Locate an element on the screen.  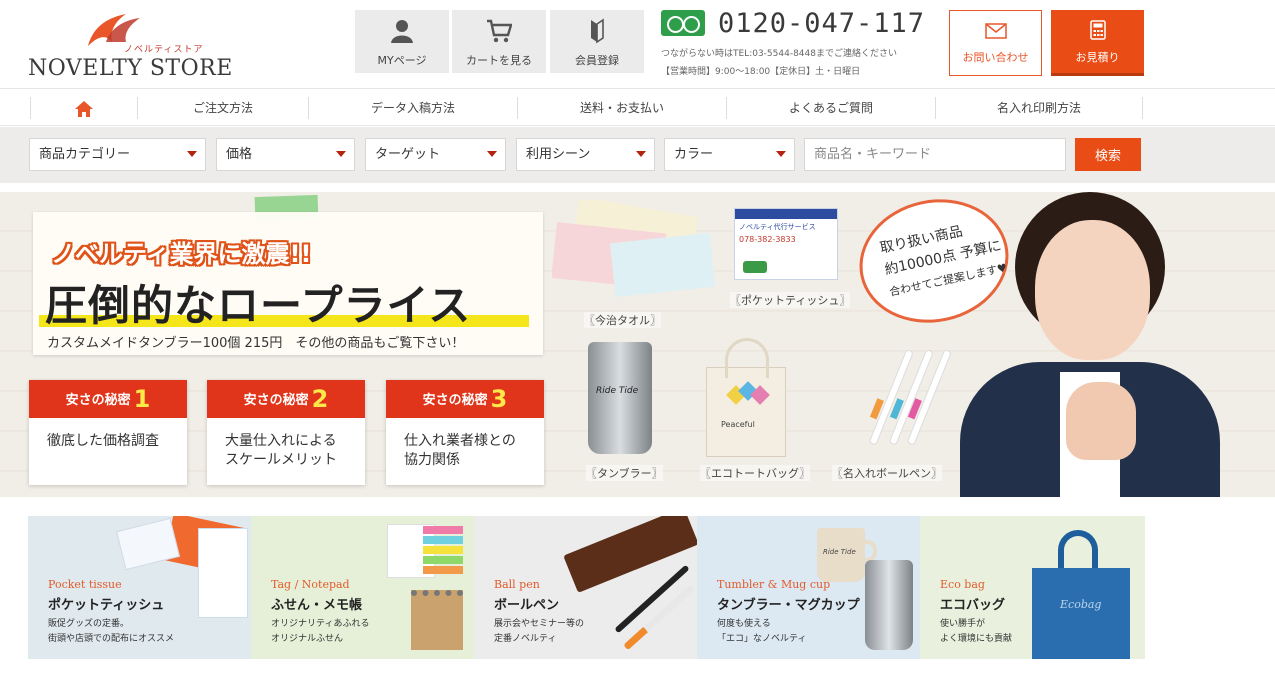
nav-item-printing: 名入れ印刷方法 is located at coordinates (1039, 108).